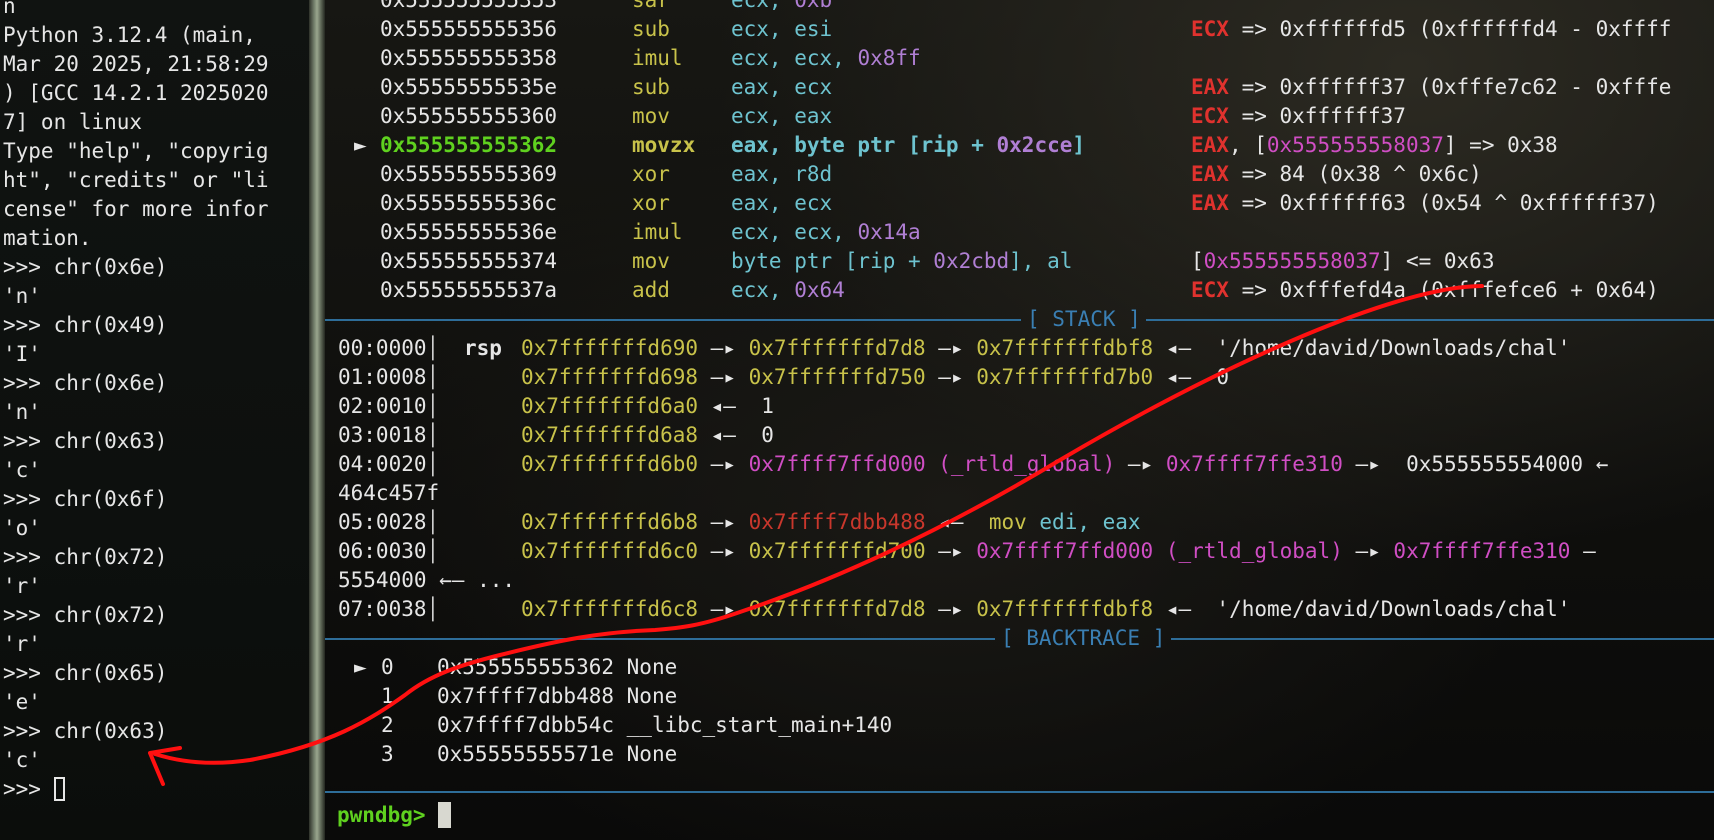 Image resolution: width=1714 pixels, height=840 pixels. Describe the element at coordinates (388, 348) in the screenshot. I see `stack-row: 00:0000│` at that location.